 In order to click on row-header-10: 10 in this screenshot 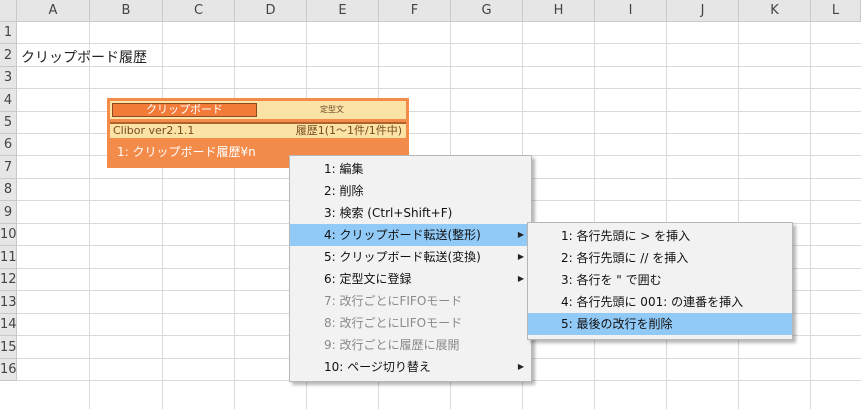, I will do `click(8, 235)`.